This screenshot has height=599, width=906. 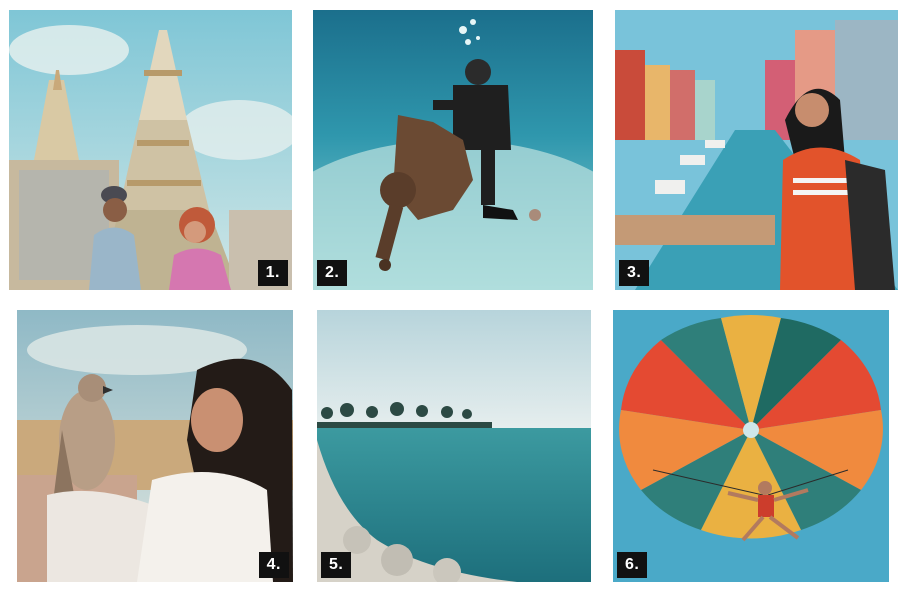 What do you see at coordinates (273, 565) in the screenshot?
I see `photo-number-badge: 4.` at bounding box center [273, 565].